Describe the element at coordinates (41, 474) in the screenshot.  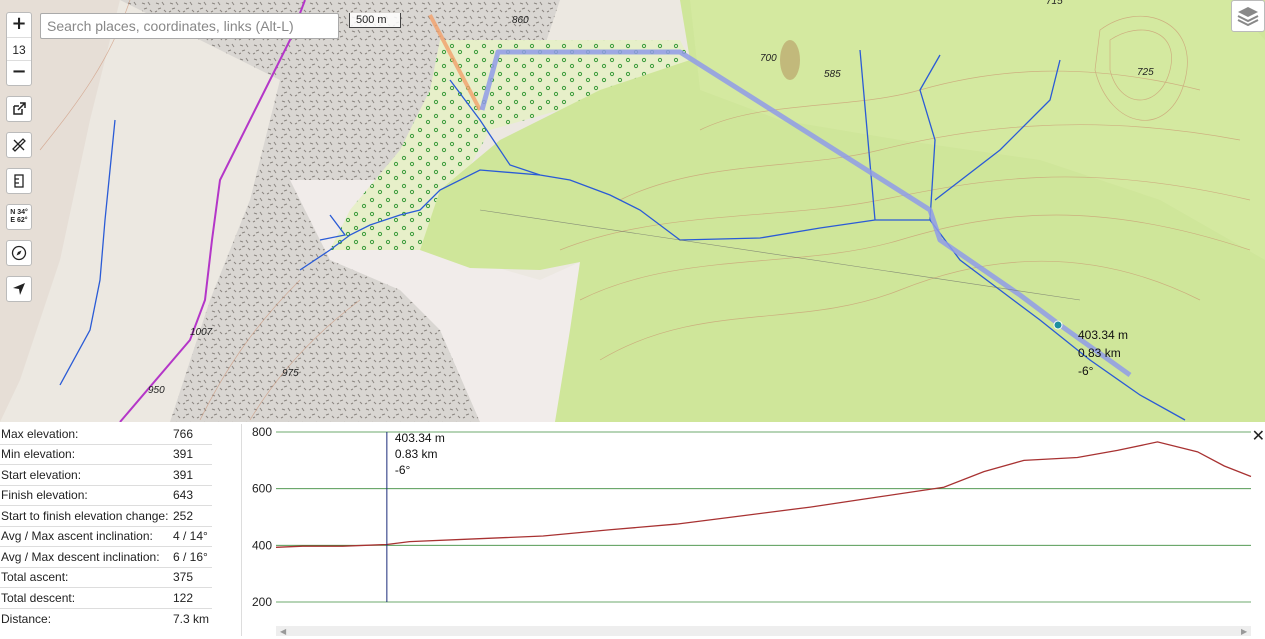
I see `stat-label: Start elevation:` at that location.